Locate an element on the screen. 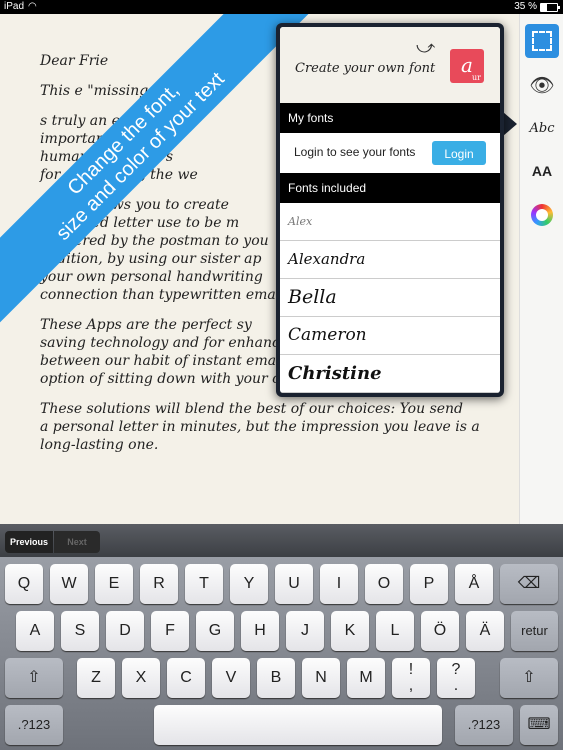  return-key: retur is located at coordinates (534, 631).